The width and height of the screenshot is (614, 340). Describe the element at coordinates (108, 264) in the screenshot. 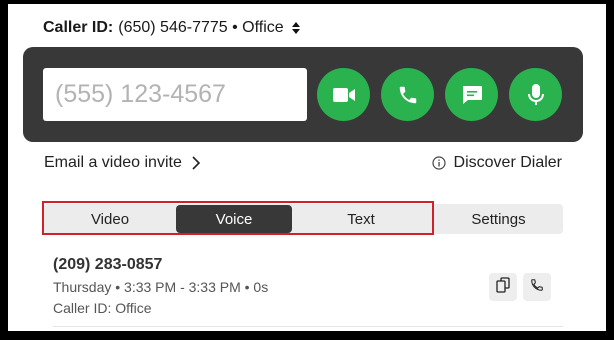

I see `call-number: (209) 283-0857` at that location.